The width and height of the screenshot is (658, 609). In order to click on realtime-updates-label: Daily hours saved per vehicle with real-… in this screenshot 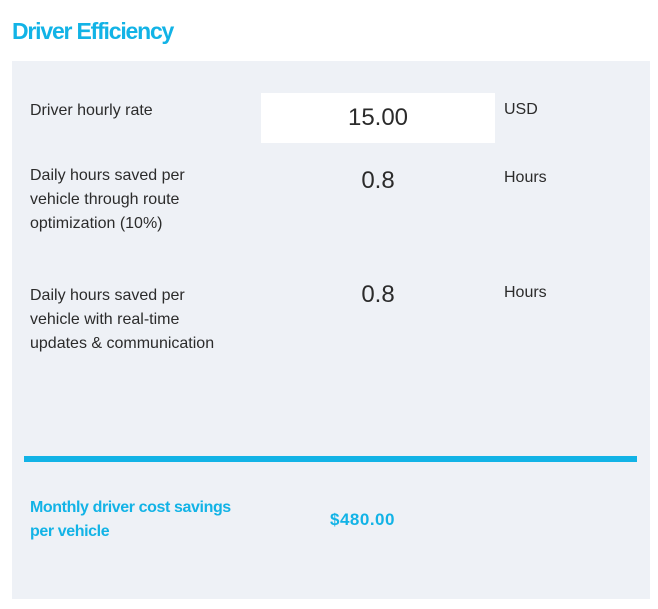, I will do `click(122, 319)`.